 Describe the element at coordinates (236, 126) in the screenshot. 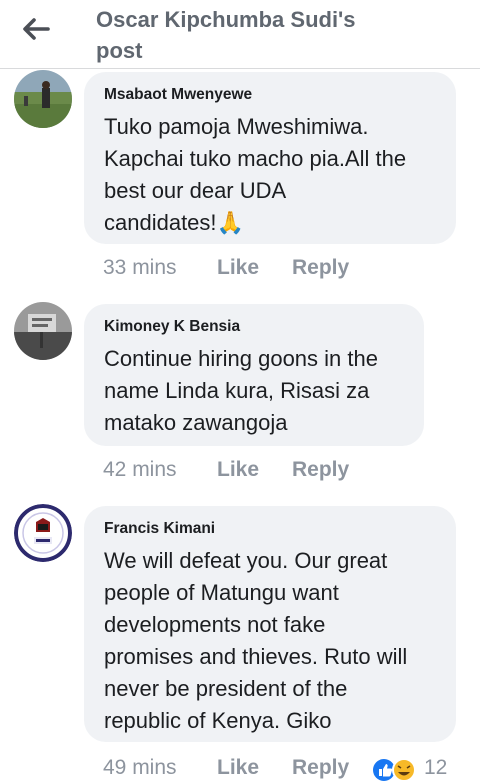

I see `comment-line: Tuko pamoja Mweshimiwa.` at that location.